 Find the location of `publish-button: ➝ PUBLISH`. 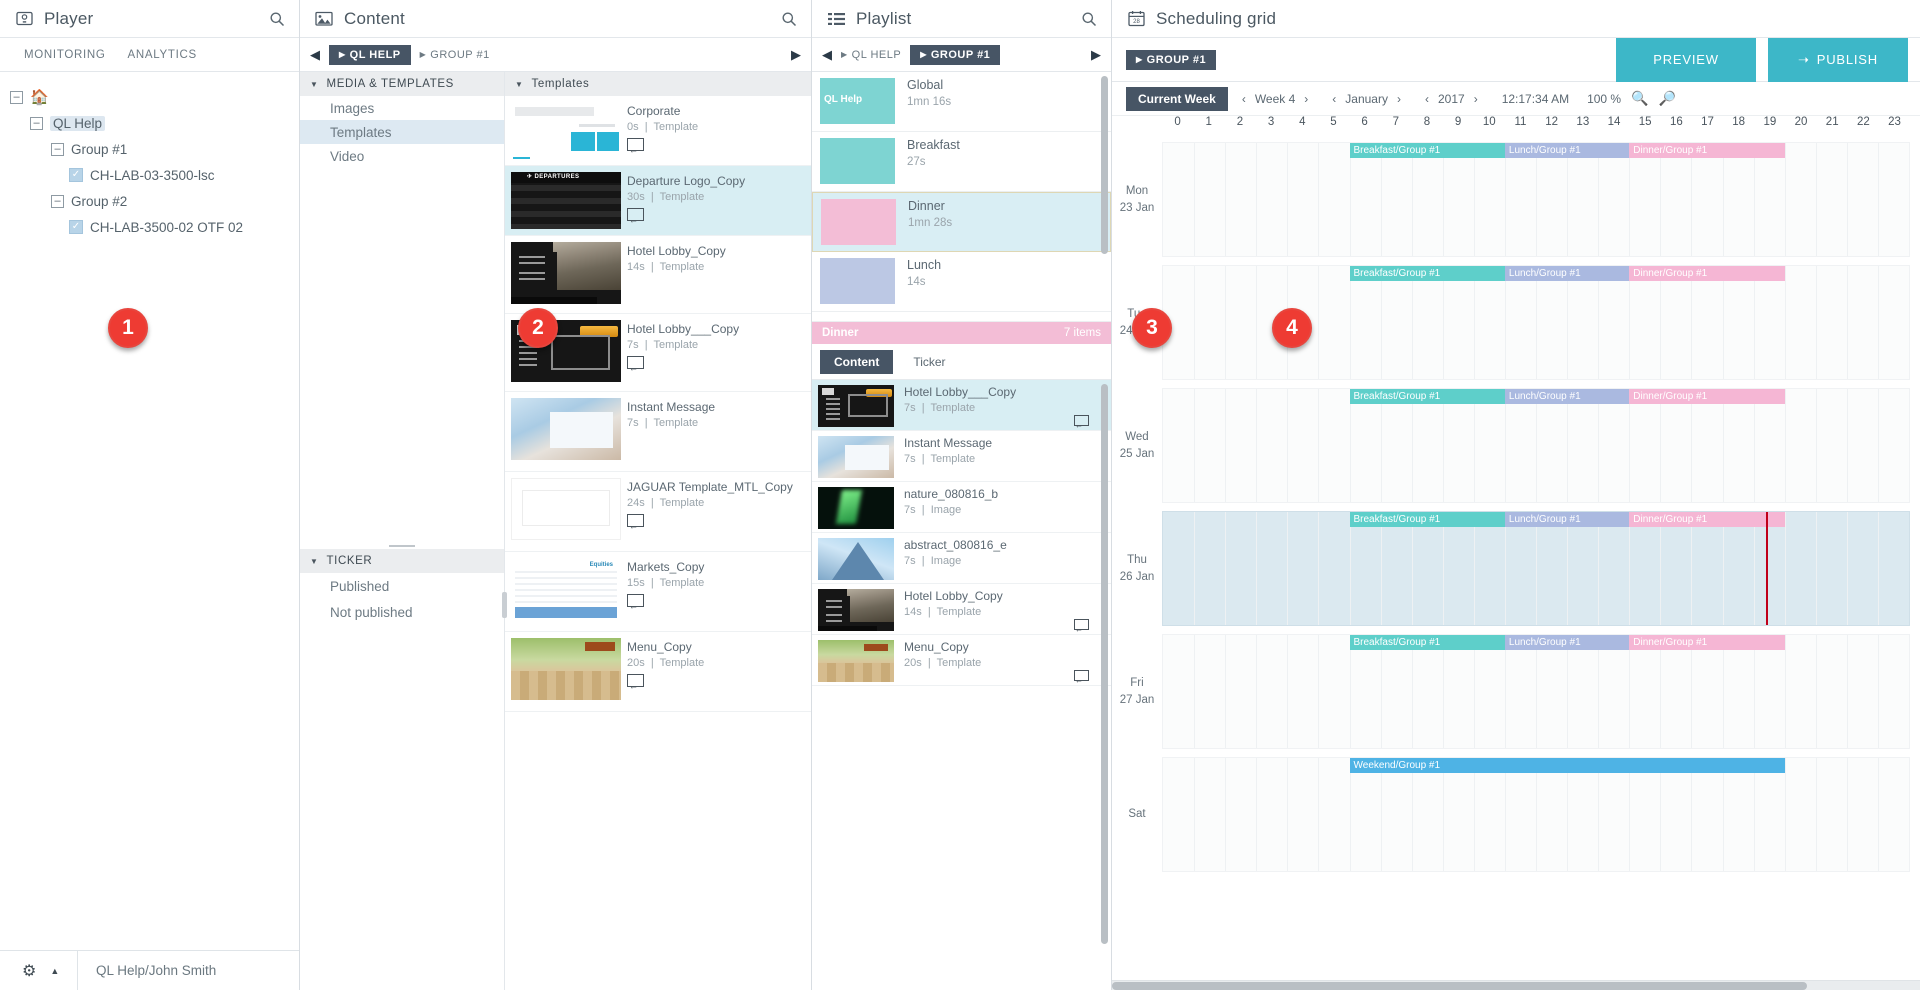

publish-button: ➝ PUBLISH is located at coordinates (1838, 59).